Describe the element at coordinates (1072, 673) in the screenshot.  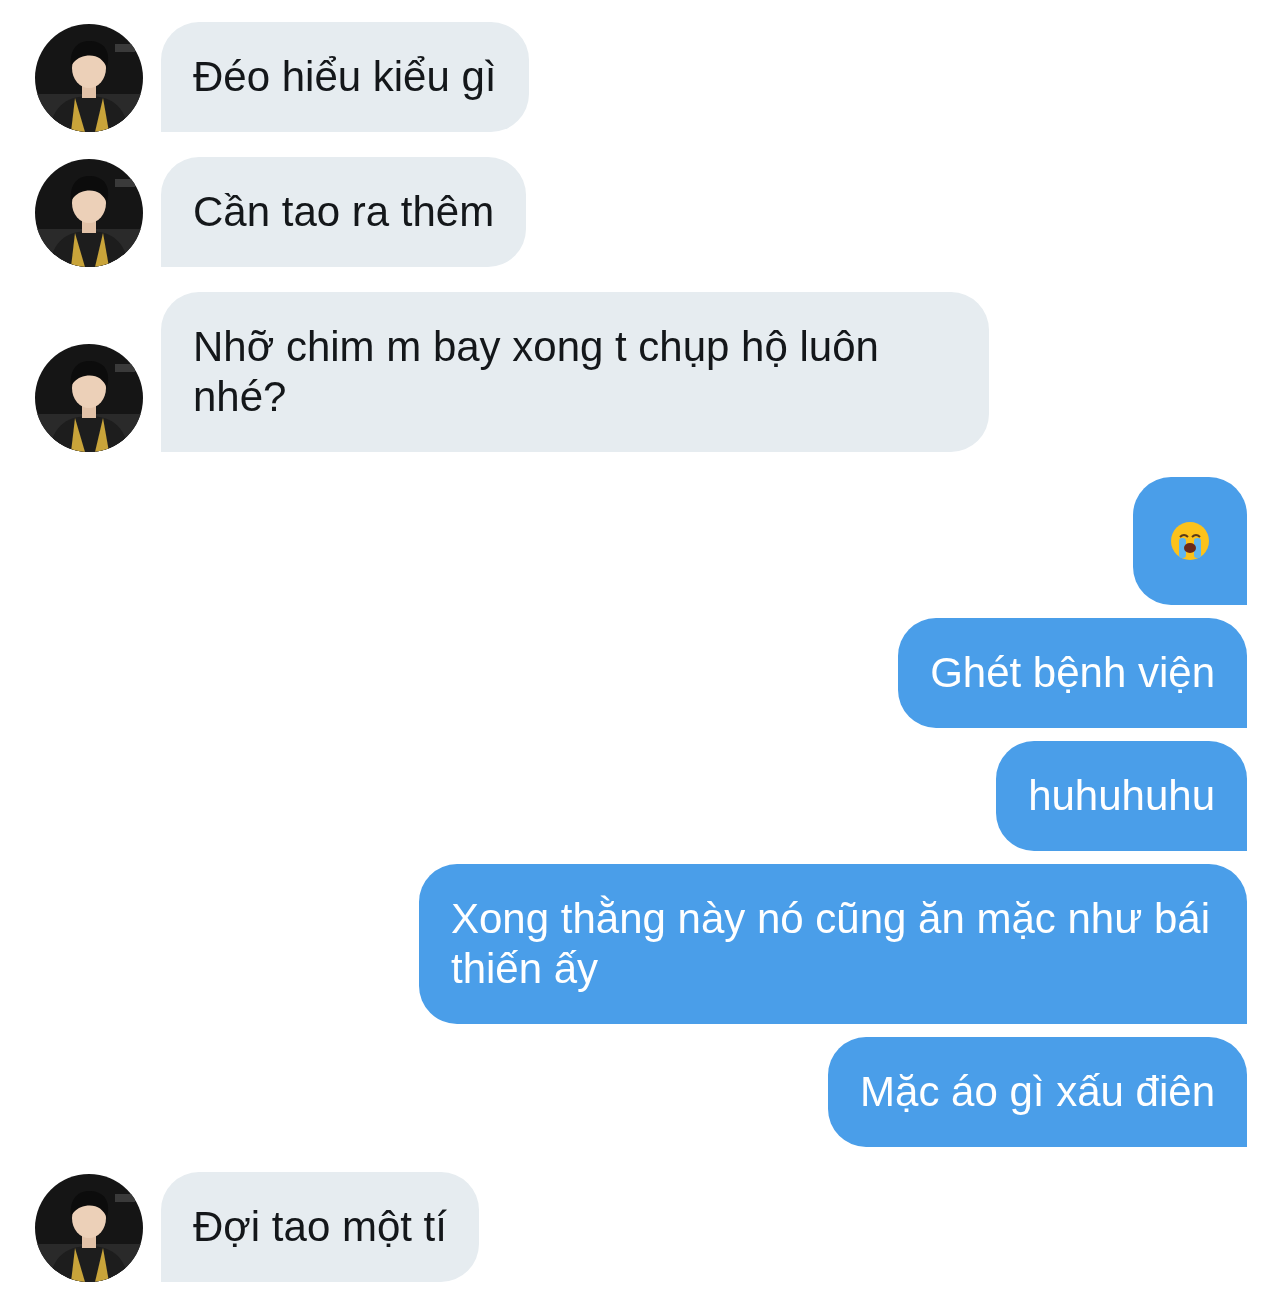
I see `message-bubble: Ghét bệnh viện` at that location.